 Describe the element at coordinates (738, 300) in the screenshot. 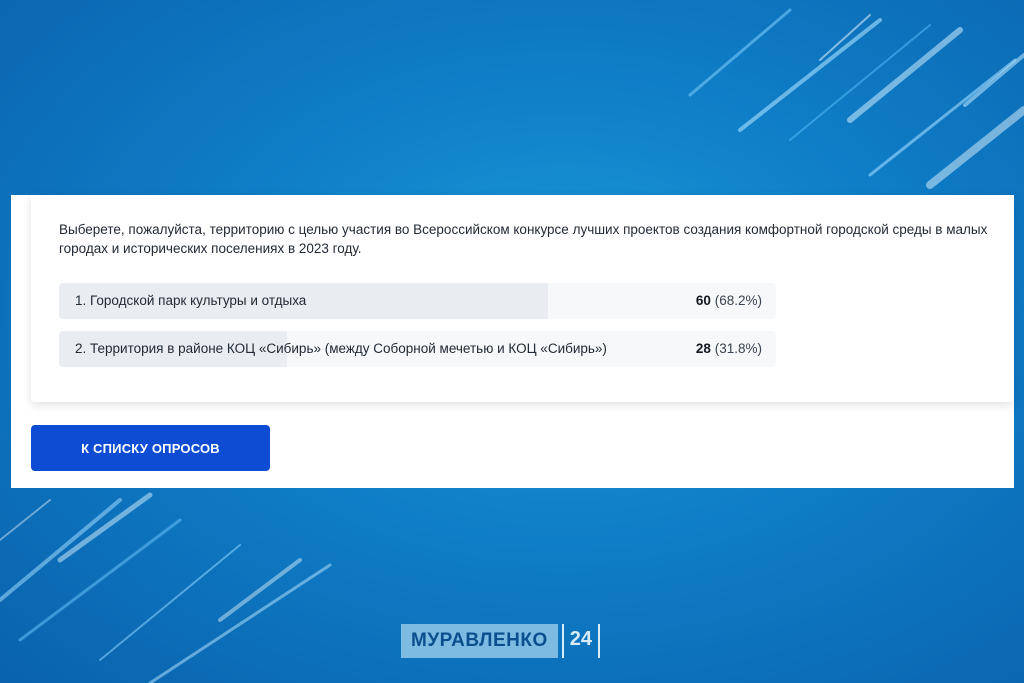

I see `poll-option-percent: (68.2%)` at that location.